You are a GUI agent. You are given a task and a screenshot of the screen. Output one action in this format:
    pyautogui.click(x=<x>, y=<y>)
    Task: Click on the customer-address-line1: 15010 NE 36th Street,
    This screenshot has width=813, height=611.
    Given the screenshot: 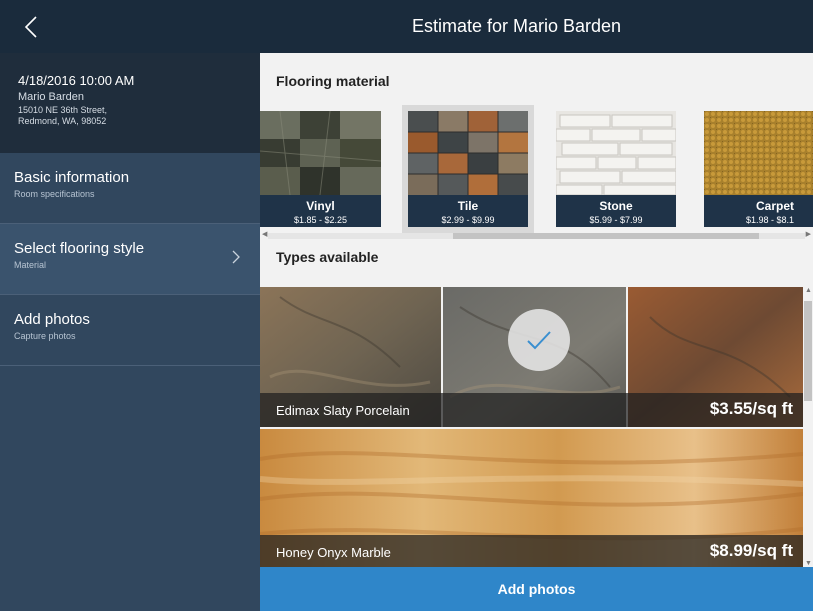 What is the action you would take?
    pyautogui.click(x=63, y=110)
    